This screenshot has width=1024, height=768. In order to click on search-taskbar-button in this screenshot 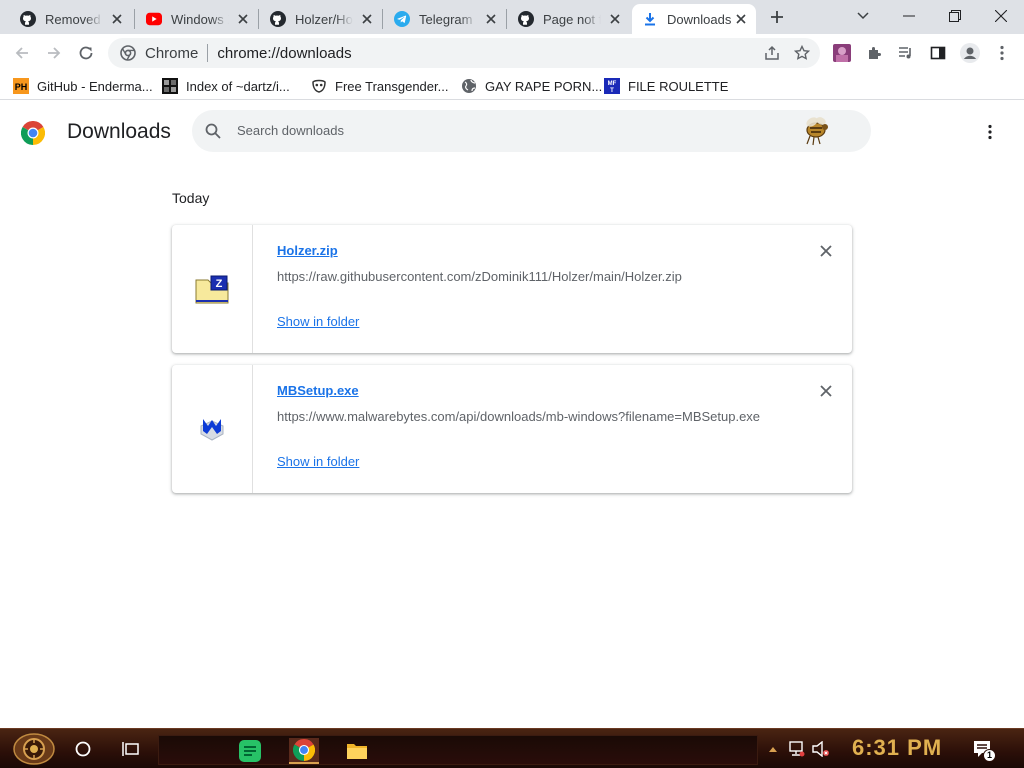, I will do `click(83, 749)`.